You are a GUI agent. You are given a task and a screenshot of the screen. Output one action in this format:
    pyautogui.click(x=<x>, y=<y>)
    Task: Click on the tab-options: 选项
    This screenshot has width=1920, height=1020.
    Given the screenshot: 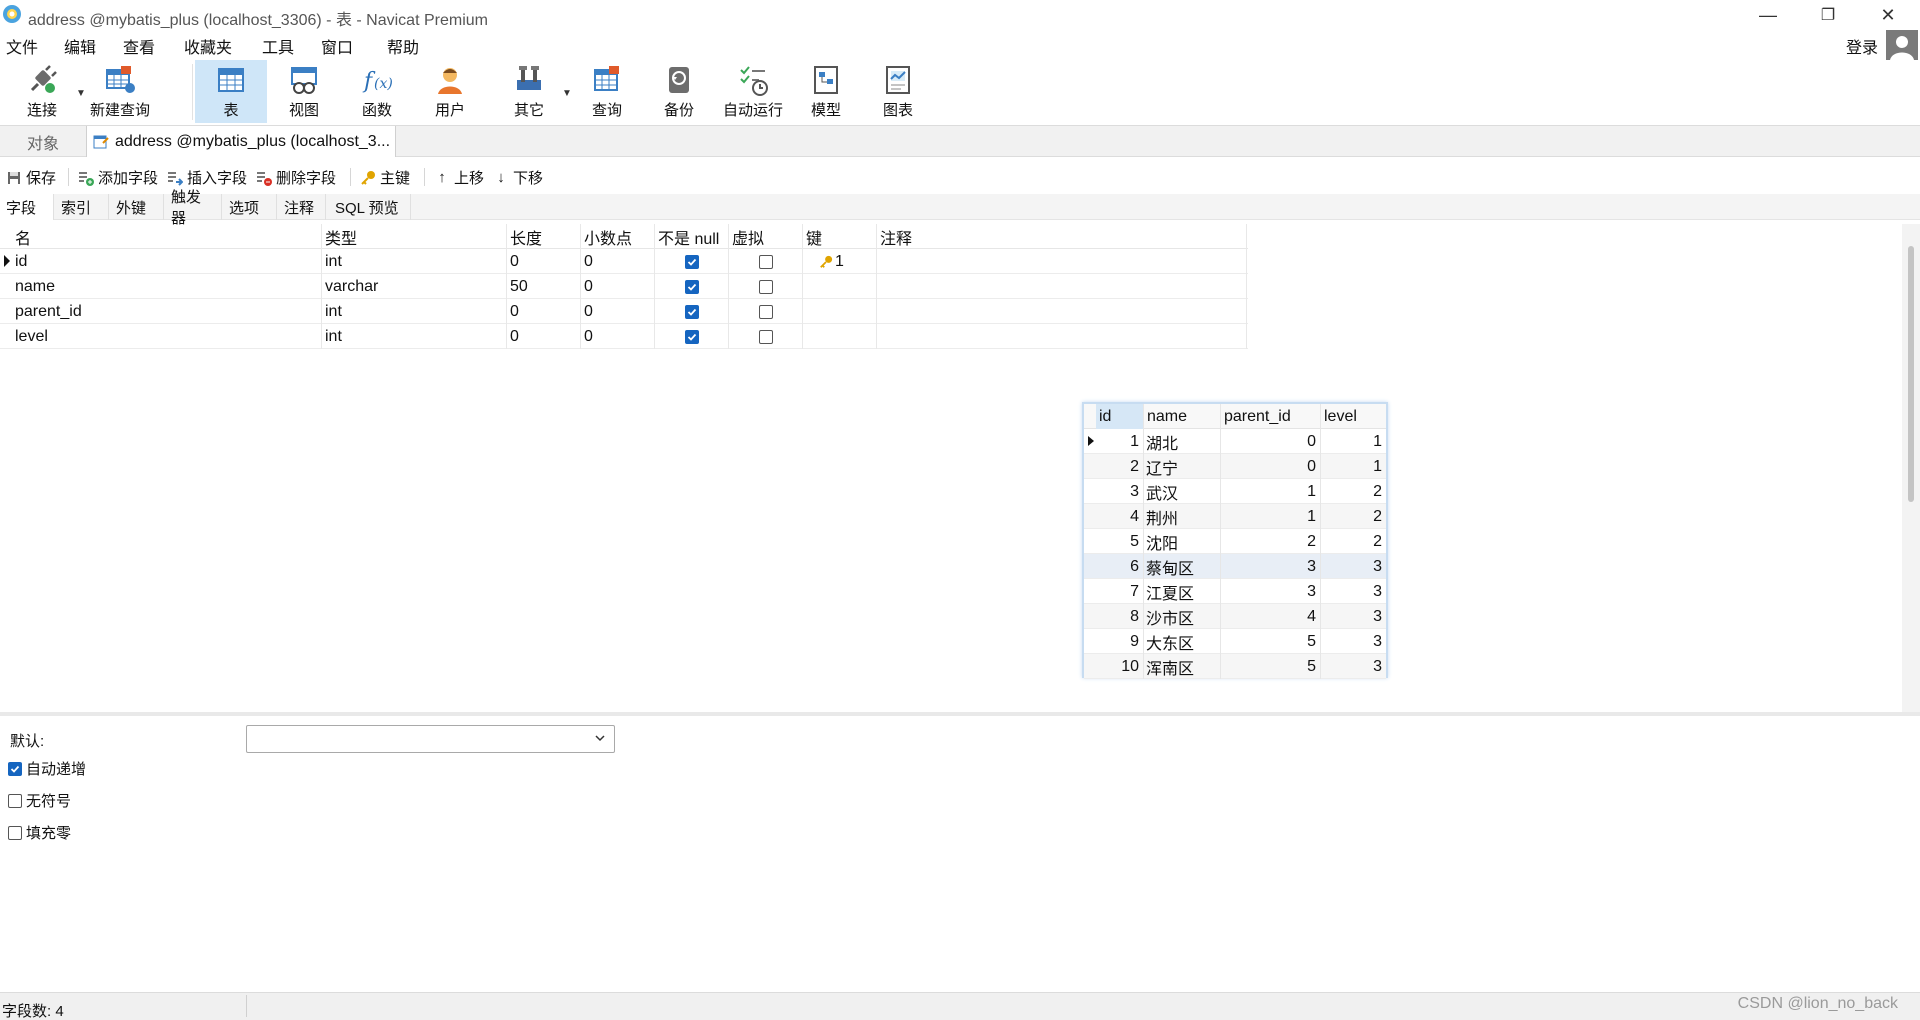 What is the action you would take?
    pyautogui.click(x=250, y=207)
    